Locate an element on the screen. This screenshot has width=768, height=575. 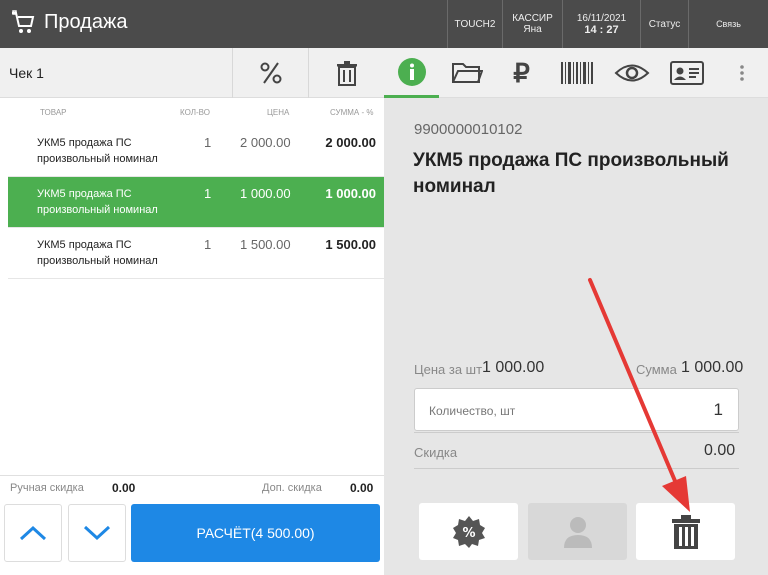
tab-barcode is located at coordinates (576, 73).